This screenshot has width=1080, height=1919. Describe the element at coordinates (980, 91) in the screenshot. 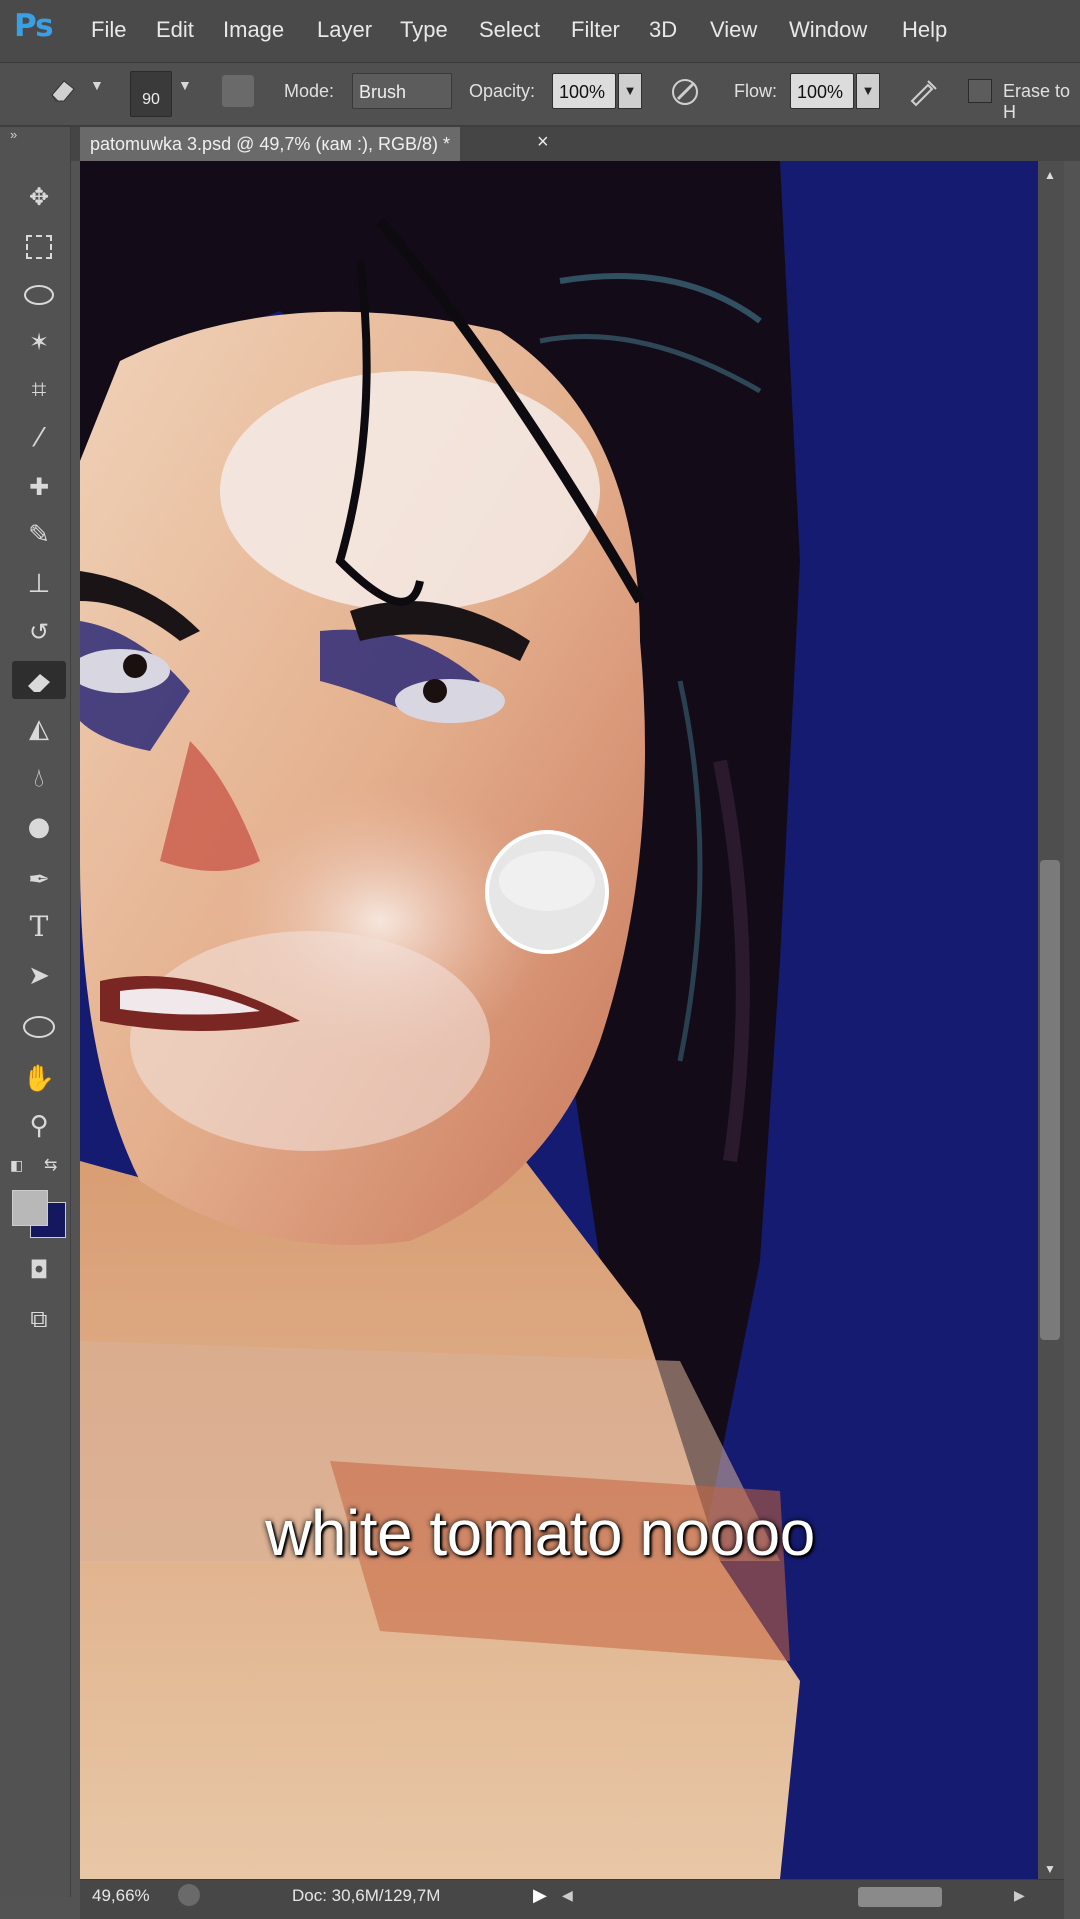

I see `erase-to-history-checkbox` at that location.